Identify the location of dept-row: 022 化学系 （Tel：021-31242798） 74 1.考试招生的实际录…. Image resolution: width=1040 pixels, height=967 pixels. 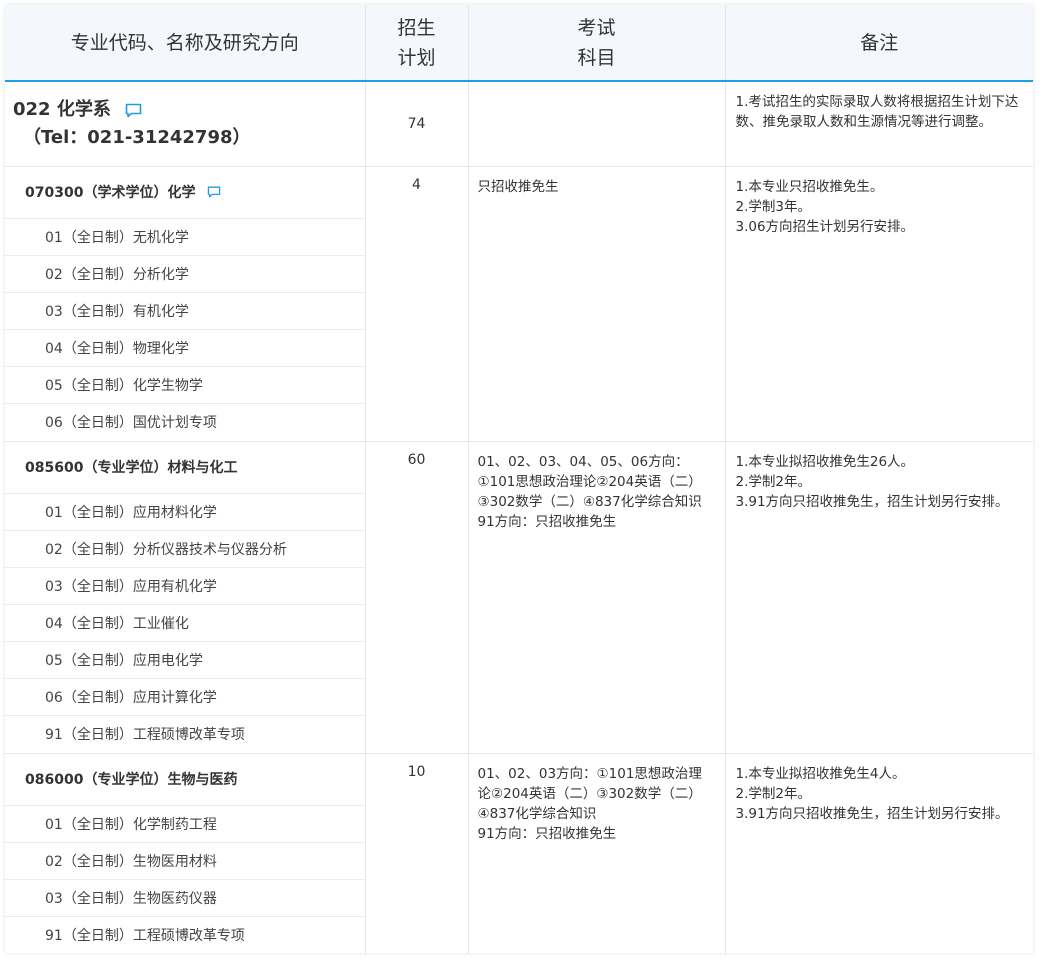
(519, 124).